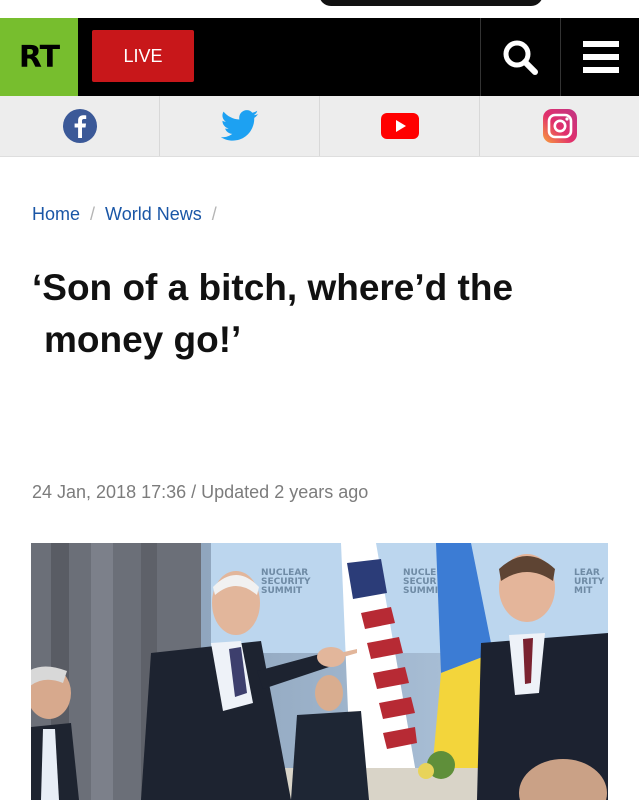 This screenshot has width=639, height=800. I want to click on breadcrumb: Home / World News /, so click(126, 214).